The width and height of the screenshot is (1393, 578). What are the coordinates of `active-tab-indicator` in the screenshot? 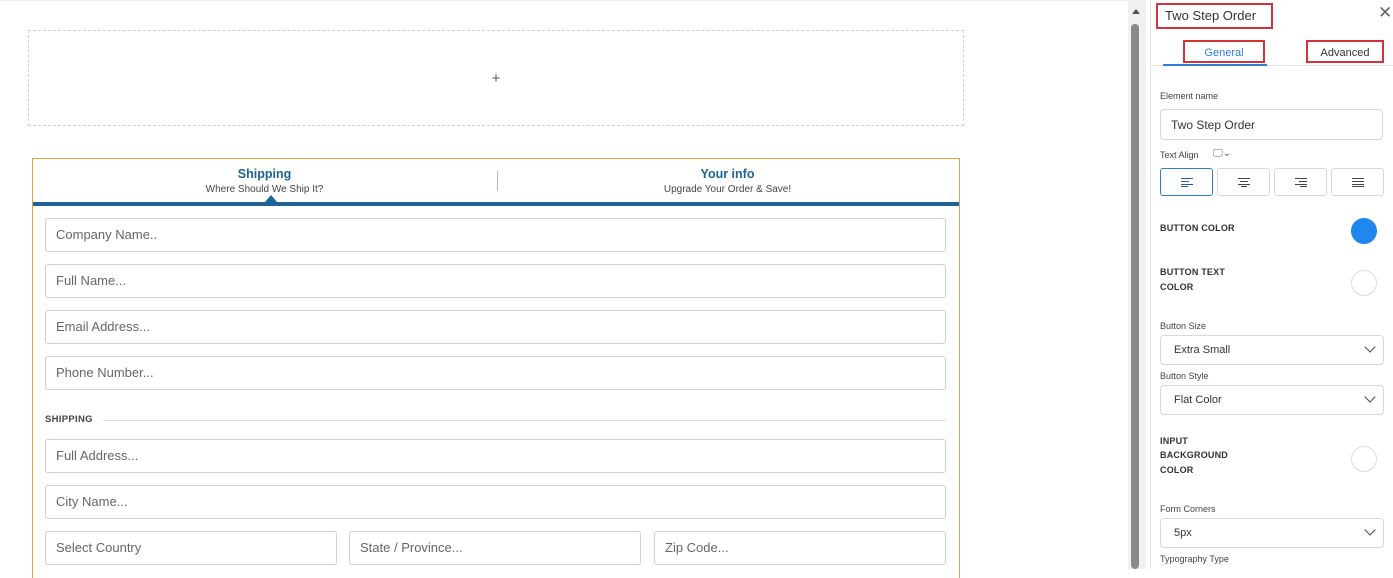 It's located at (1215, 65).